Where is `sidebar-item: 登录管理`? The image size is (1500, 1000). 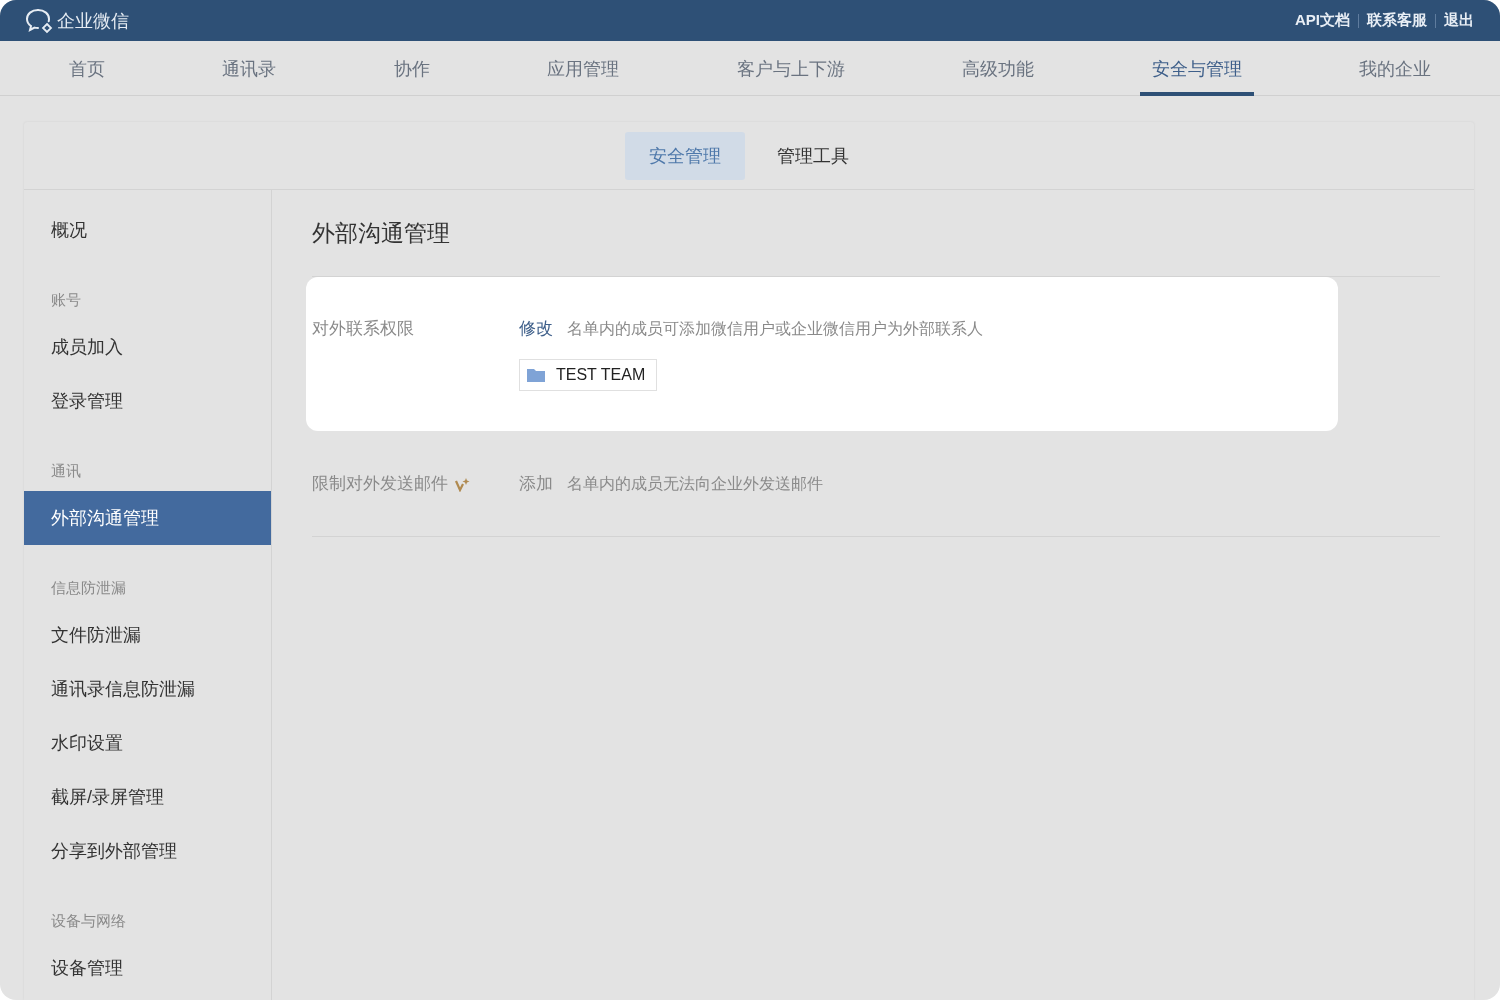
sidebar-item: 登录管理 is located at coordinates (147, 401).